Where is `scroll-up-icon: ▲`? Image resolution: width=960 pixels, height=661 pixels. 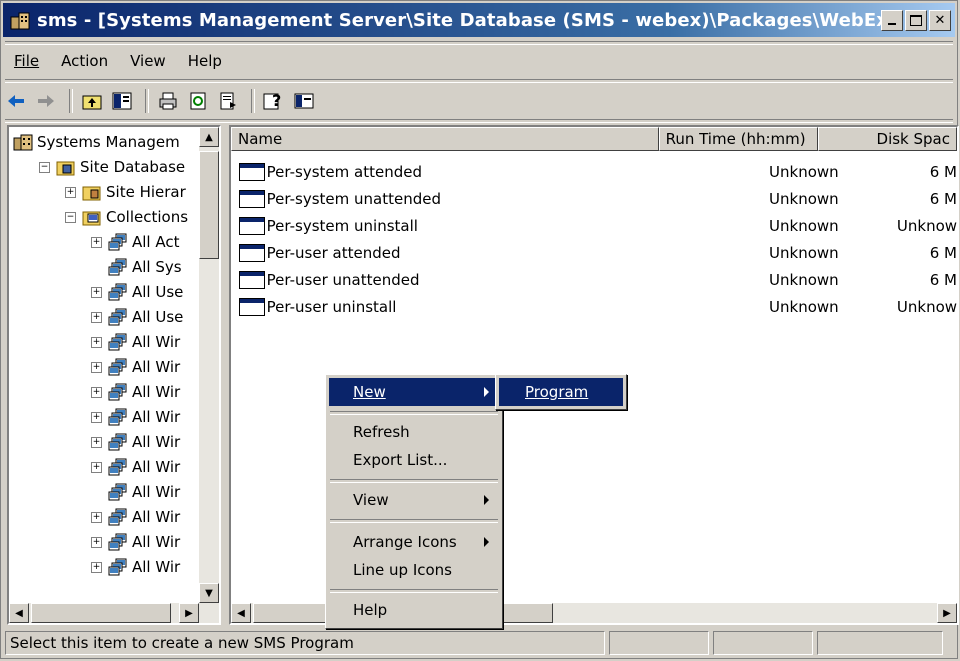
scroll-up-icon: ▲ is located at coordinates (209, 137).